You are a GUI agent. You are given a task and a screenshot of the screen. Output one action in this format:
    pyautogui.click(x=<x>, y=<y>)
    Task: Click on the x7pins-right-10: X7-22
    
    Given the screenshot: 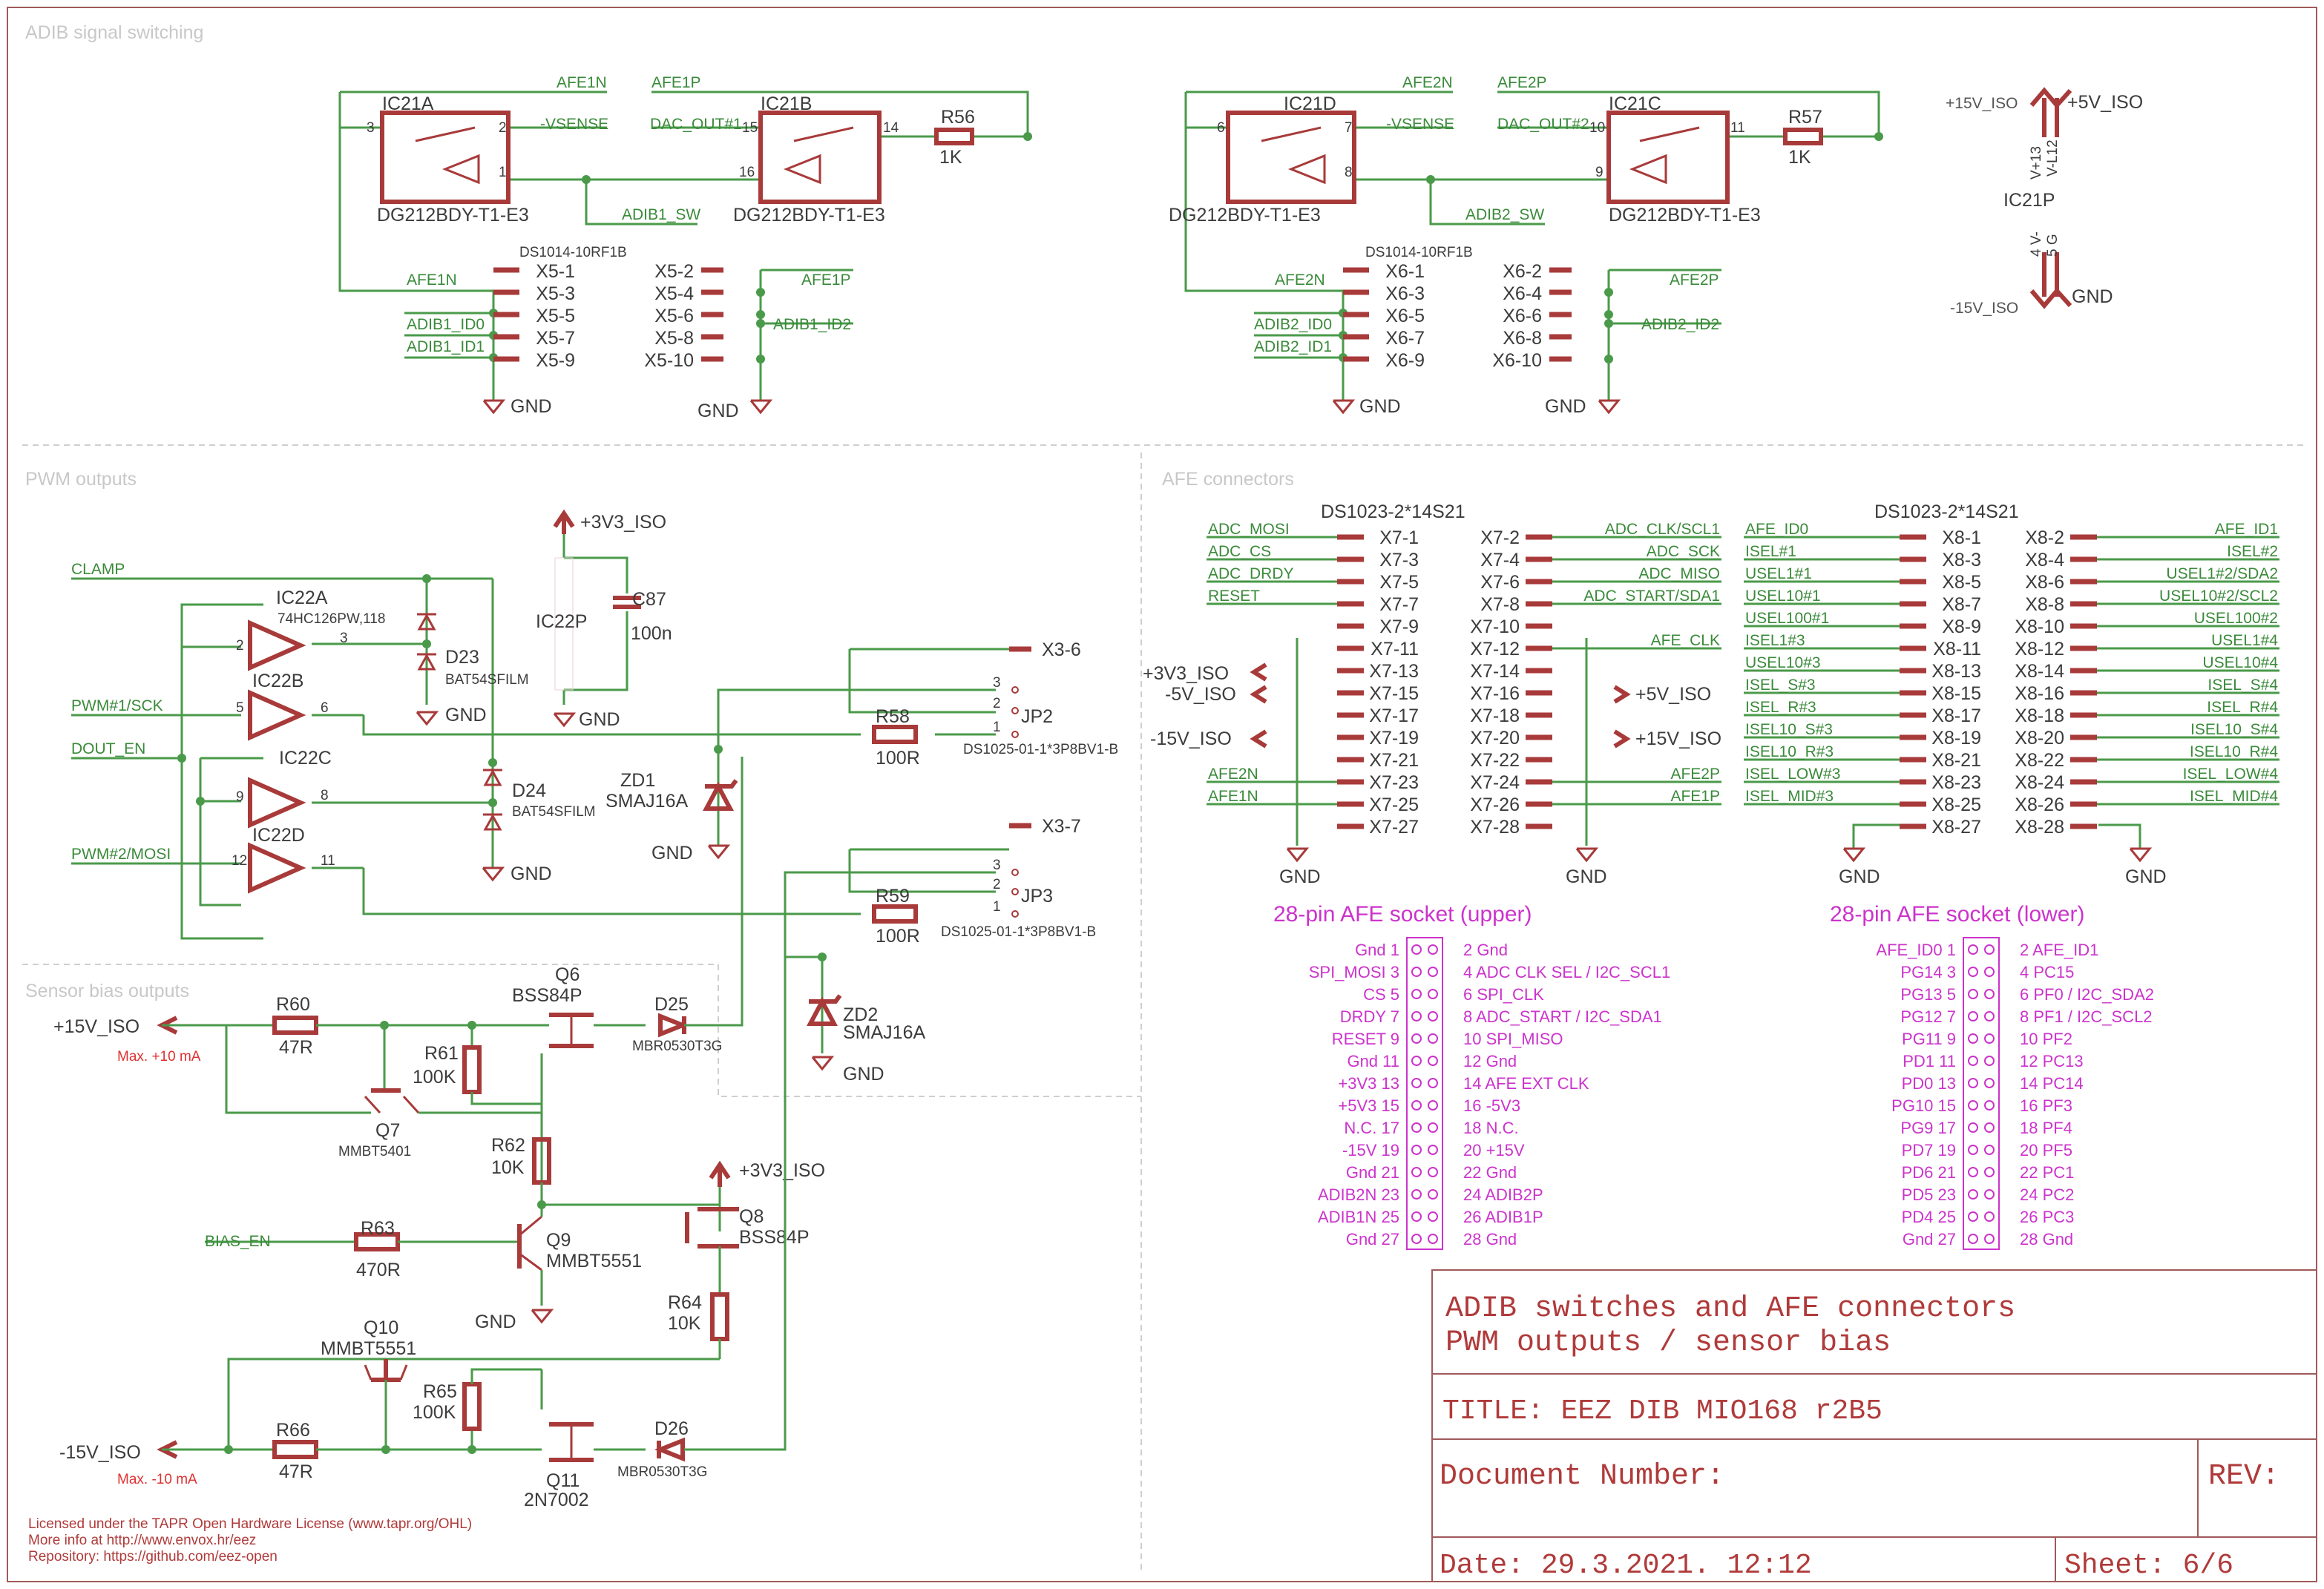 What is the action you would take?
    pyautogui.click(x=1495, y=761)
    